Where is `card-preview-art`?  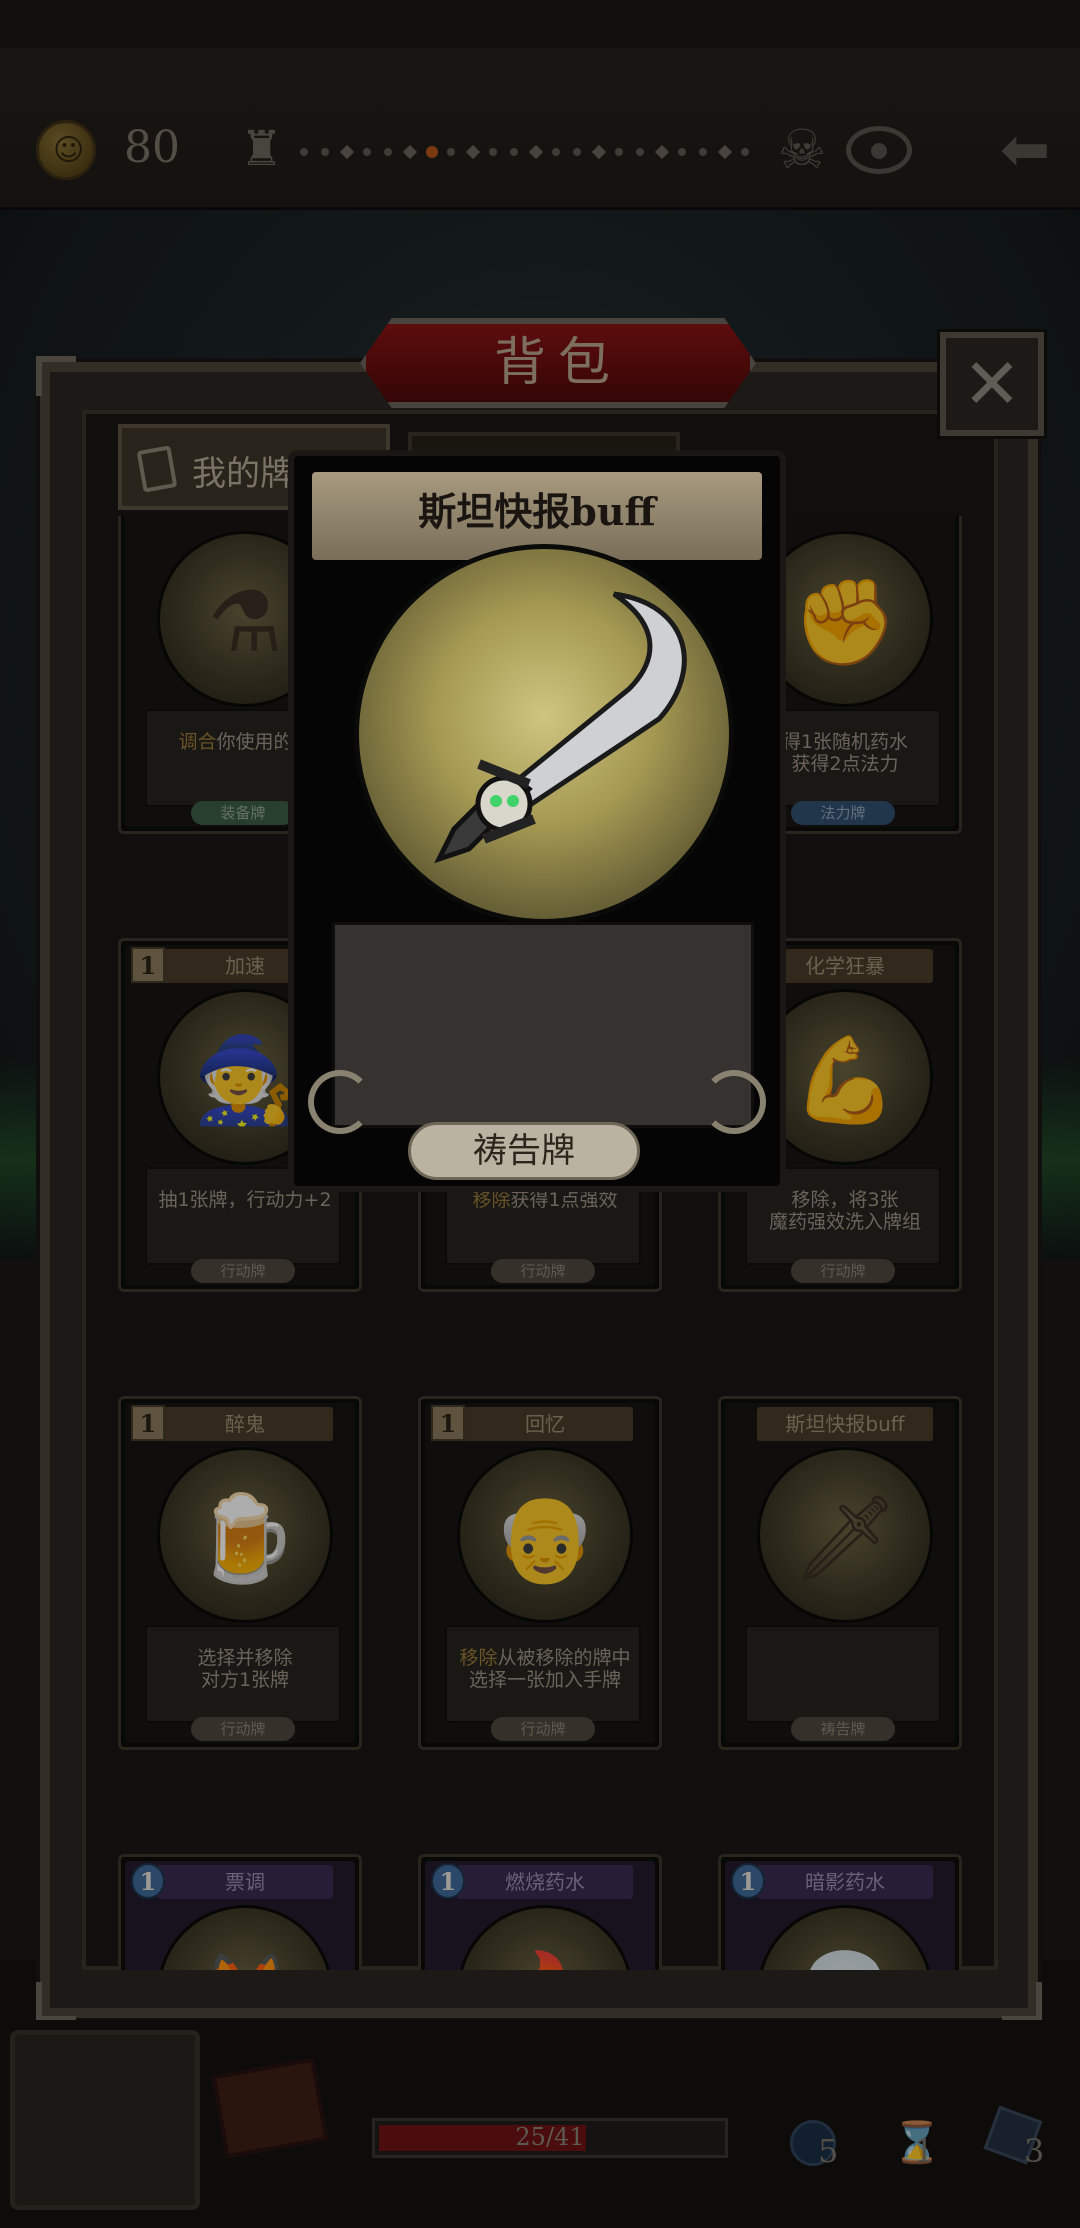 card-preview-art is located at coordinates (544, 734).